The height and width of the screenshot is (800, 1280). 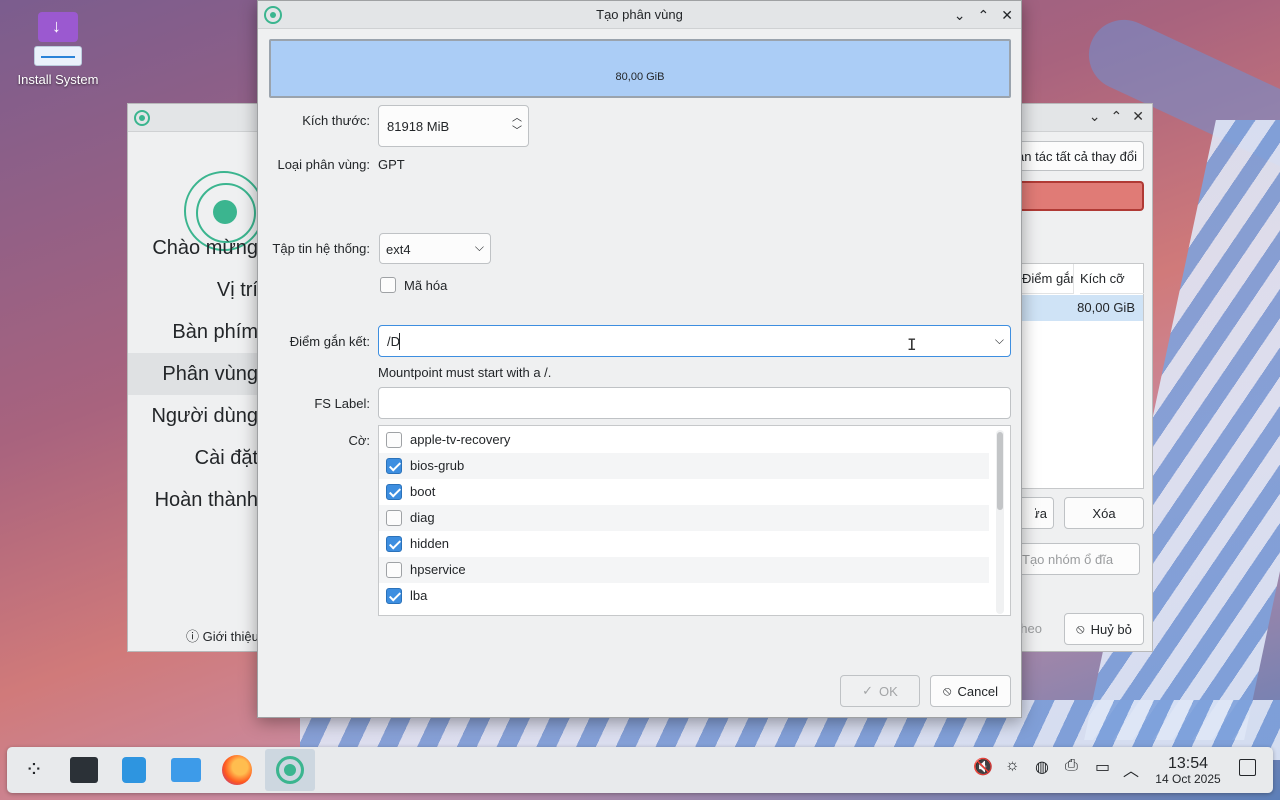 What do you see at coordinates (640, 770) in the screenshot?
I see `taskbar: ⁘ 🔇 ☼ ◍ ⎙ ▭ ︿ 13:54 14 Oct 2025` at bounding box center [640, 770].